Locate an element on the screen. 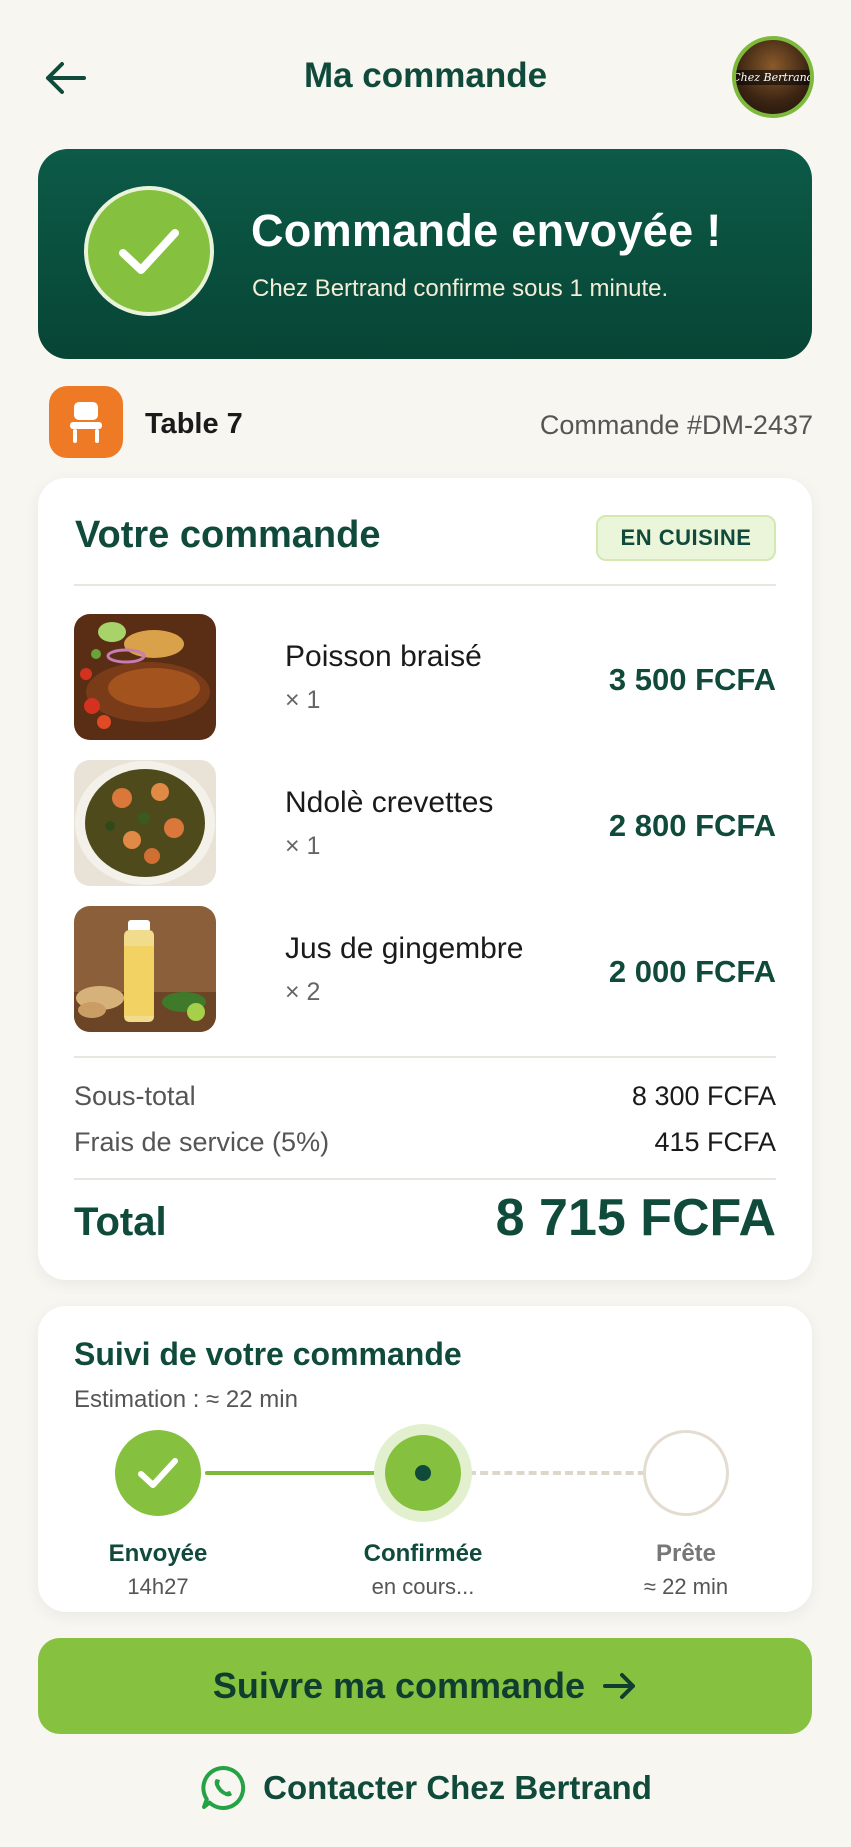 The height and width of the screenshot is (1847, 851). item-name: Jus de gingembre is located at coordinates (404, 948).